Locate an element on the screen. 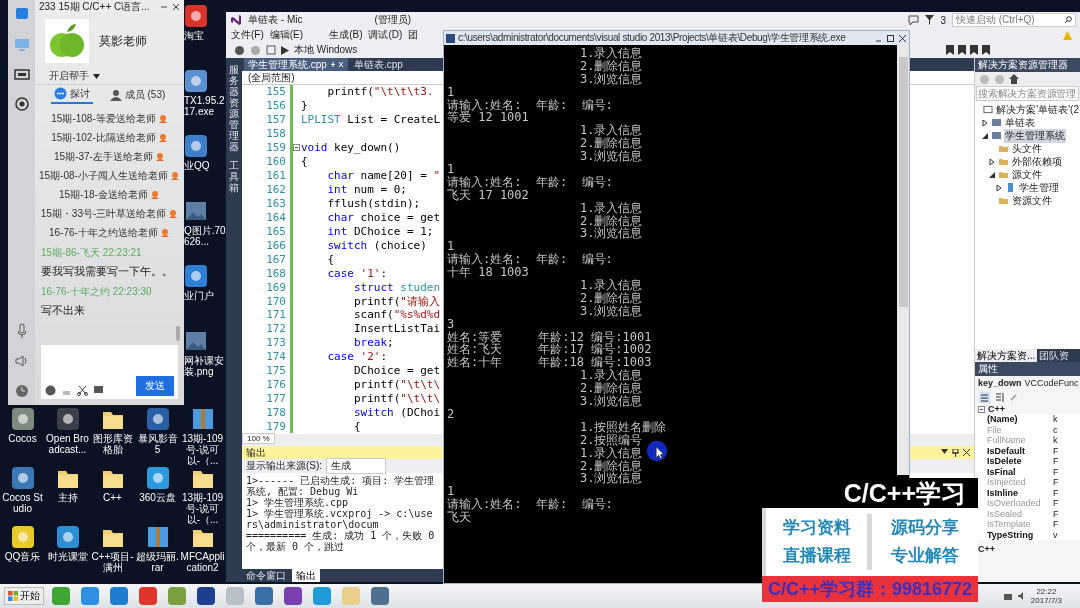 This screenshot has width=1080, height=608. menu-item: 调试(D) is located at coordinates (385, 35).